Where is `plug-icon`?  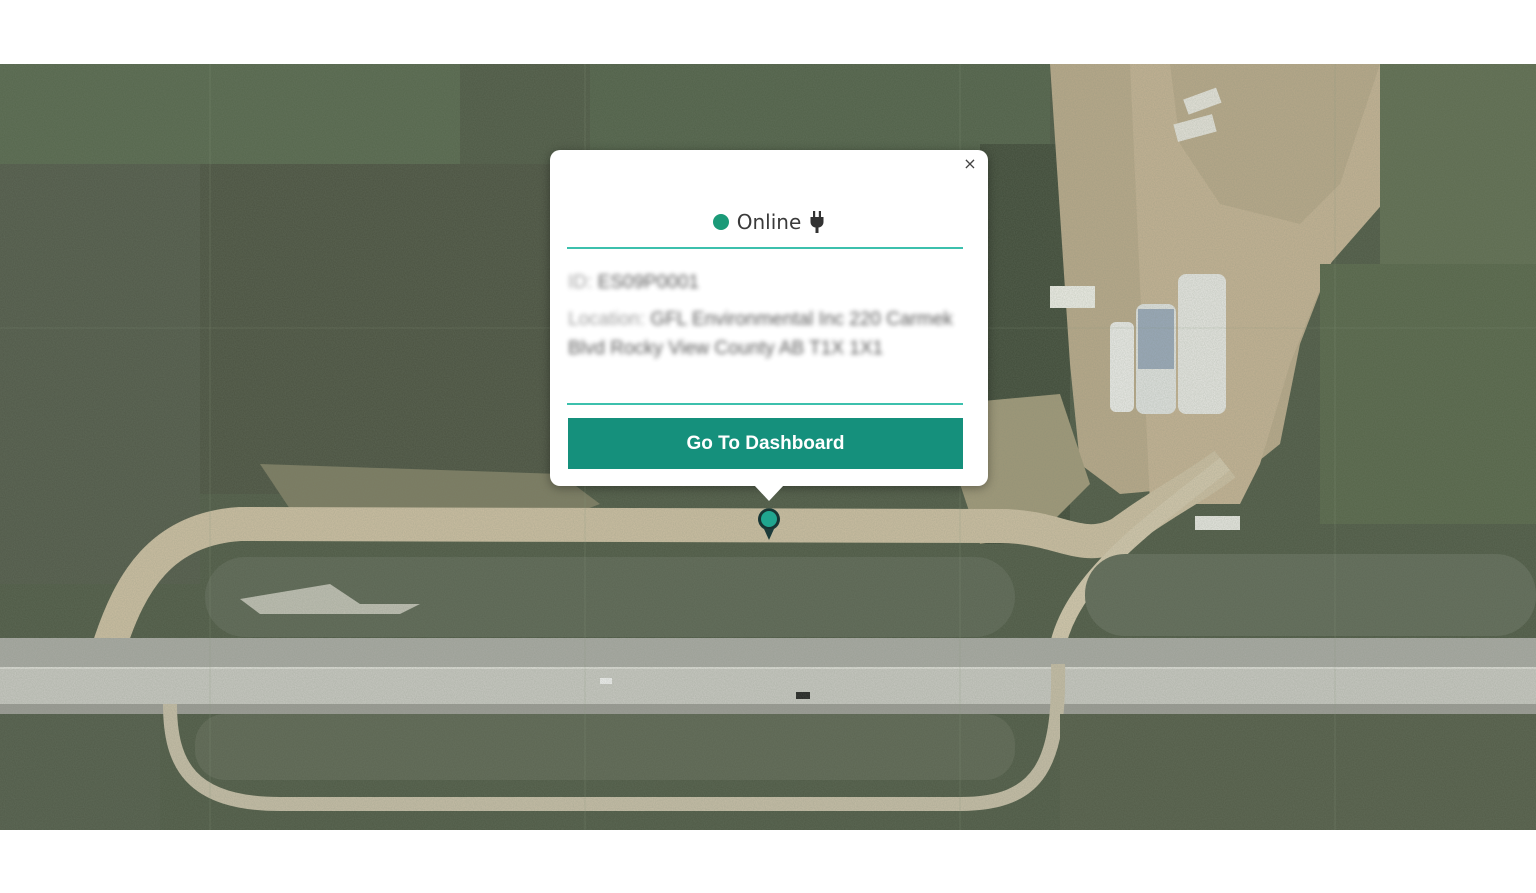
plug-icon is located at coordinates (817, 222).